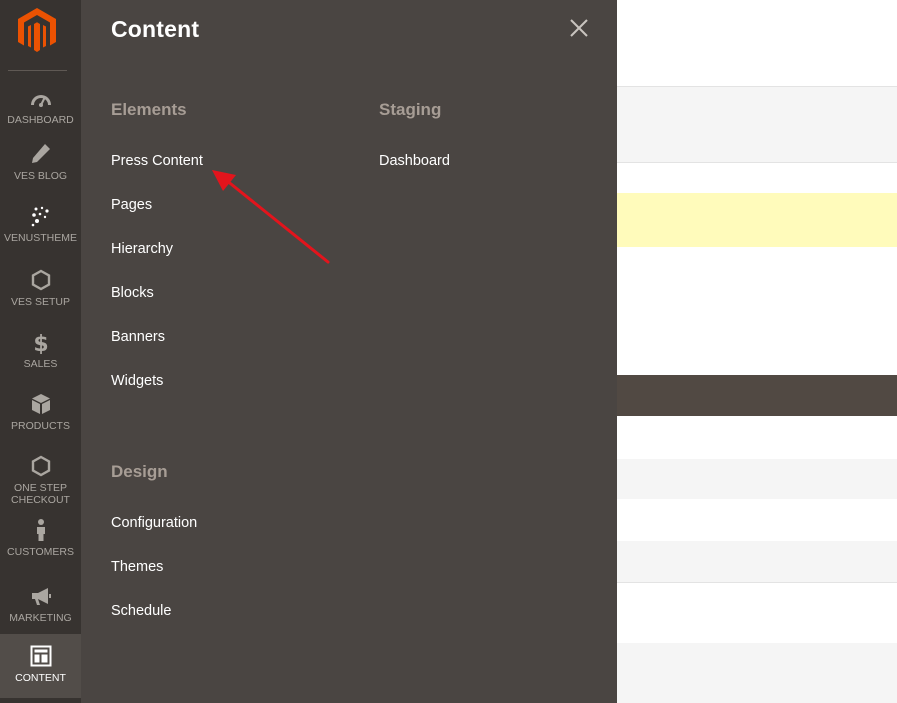 The height and width of the screenshot is (703, 897). I want to click on layout-icon, so click(40, 656).